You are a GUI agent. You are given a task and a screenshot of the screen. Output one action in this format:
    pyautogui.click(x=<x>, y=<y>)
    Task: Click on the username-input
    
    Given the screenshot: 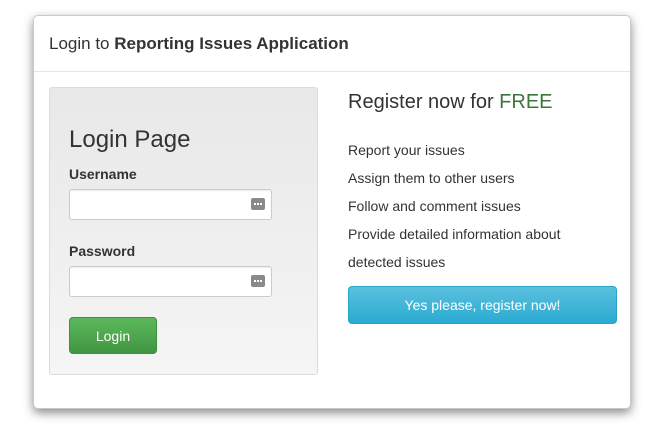 What is the action you would take?
    pyautogui.click(x=163, y=204)
    